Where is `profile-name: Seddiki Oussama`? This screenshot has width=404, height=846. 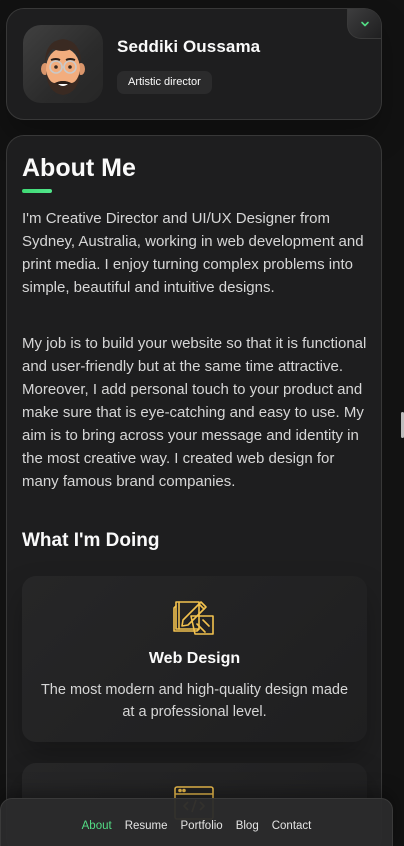 profile-name: Seddiki Oussama is located at coordinates (189, 46).